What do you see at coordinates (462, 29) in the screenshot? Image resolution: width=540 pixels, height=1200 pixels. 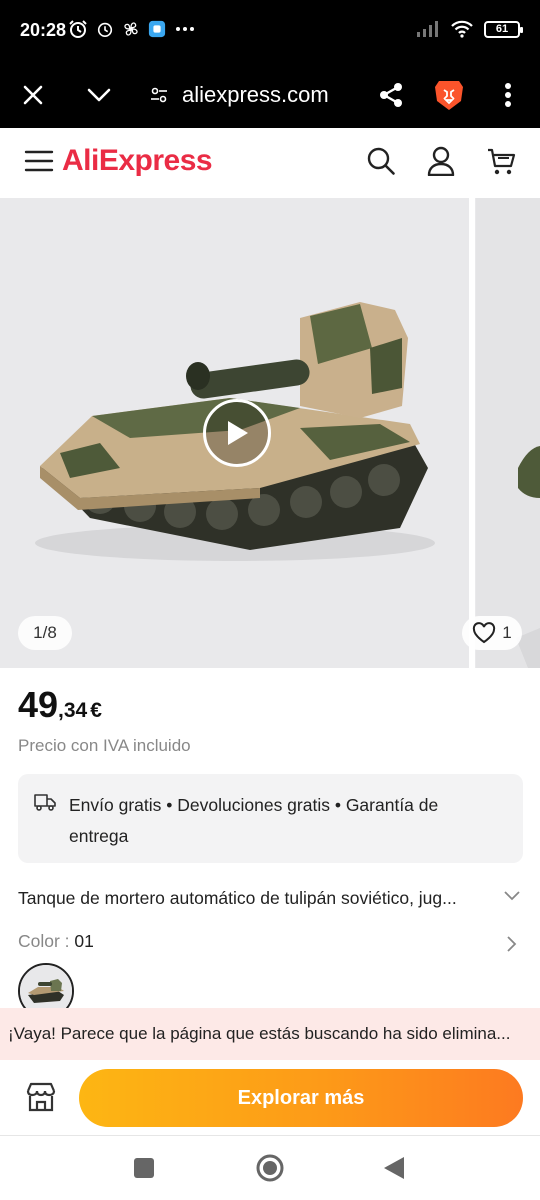 I see `wifi-icon` at bounding box center [462, 29].